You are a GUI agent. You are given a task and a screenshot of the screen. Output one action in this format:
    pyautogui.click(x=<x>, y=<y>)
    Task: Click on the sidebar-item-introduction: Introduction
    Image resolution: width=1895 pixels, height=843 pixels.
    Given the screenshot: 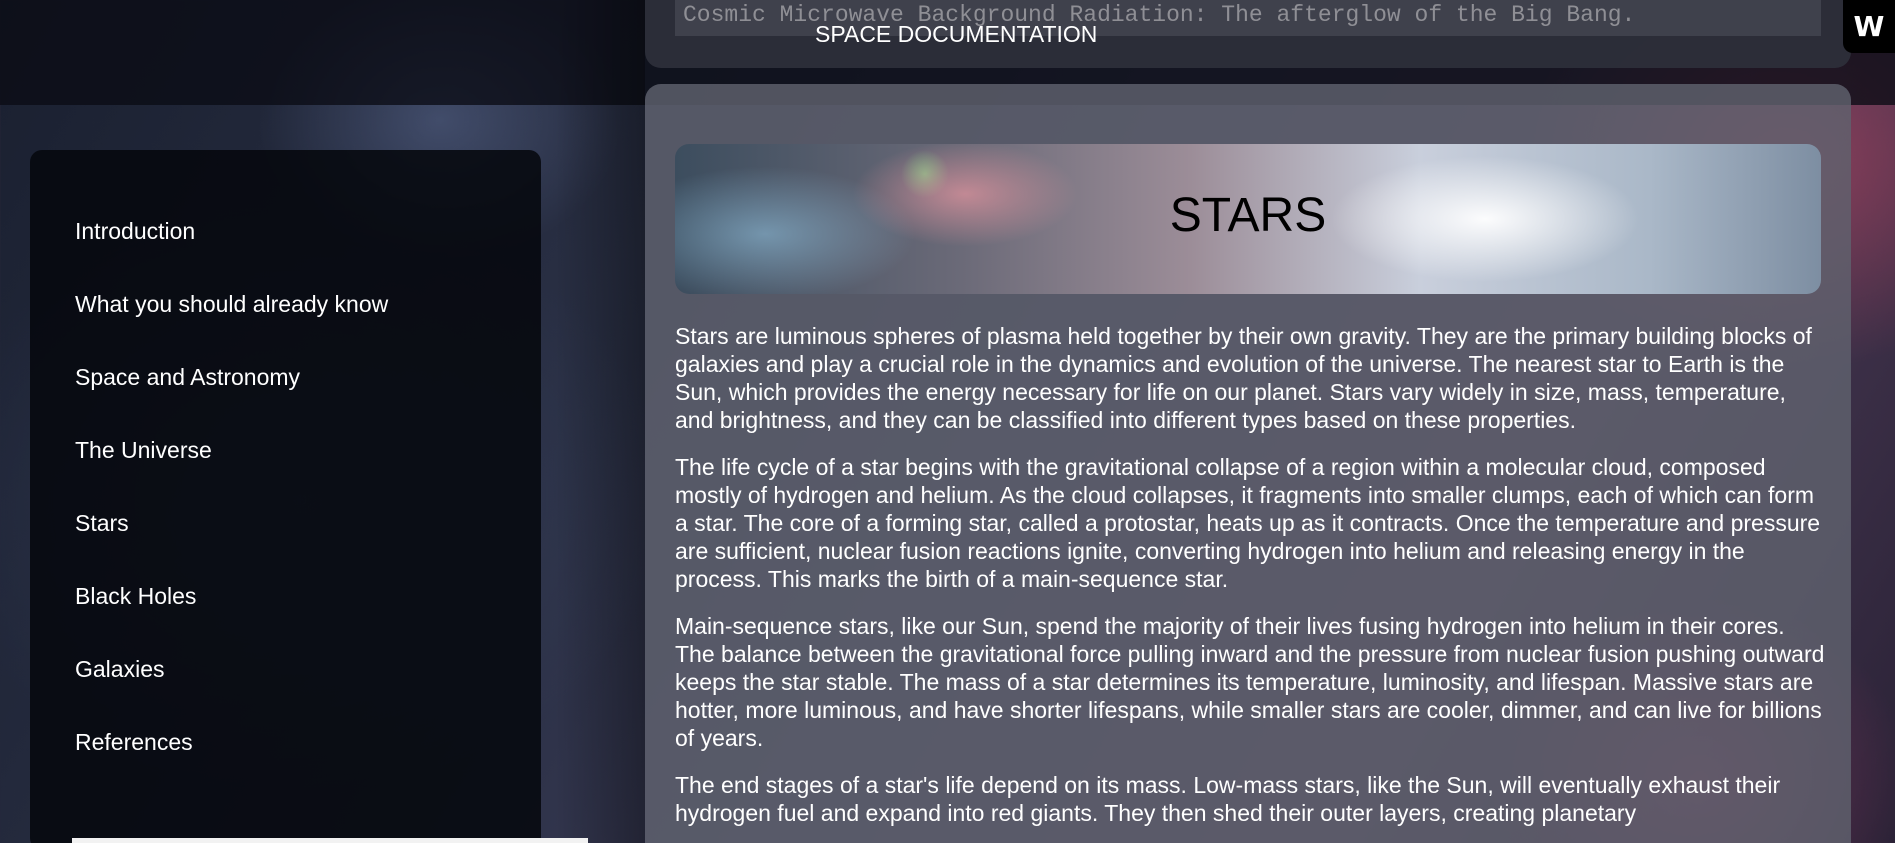 What is the action you would take?
    pyautogui.click(x=135, y=231)
    